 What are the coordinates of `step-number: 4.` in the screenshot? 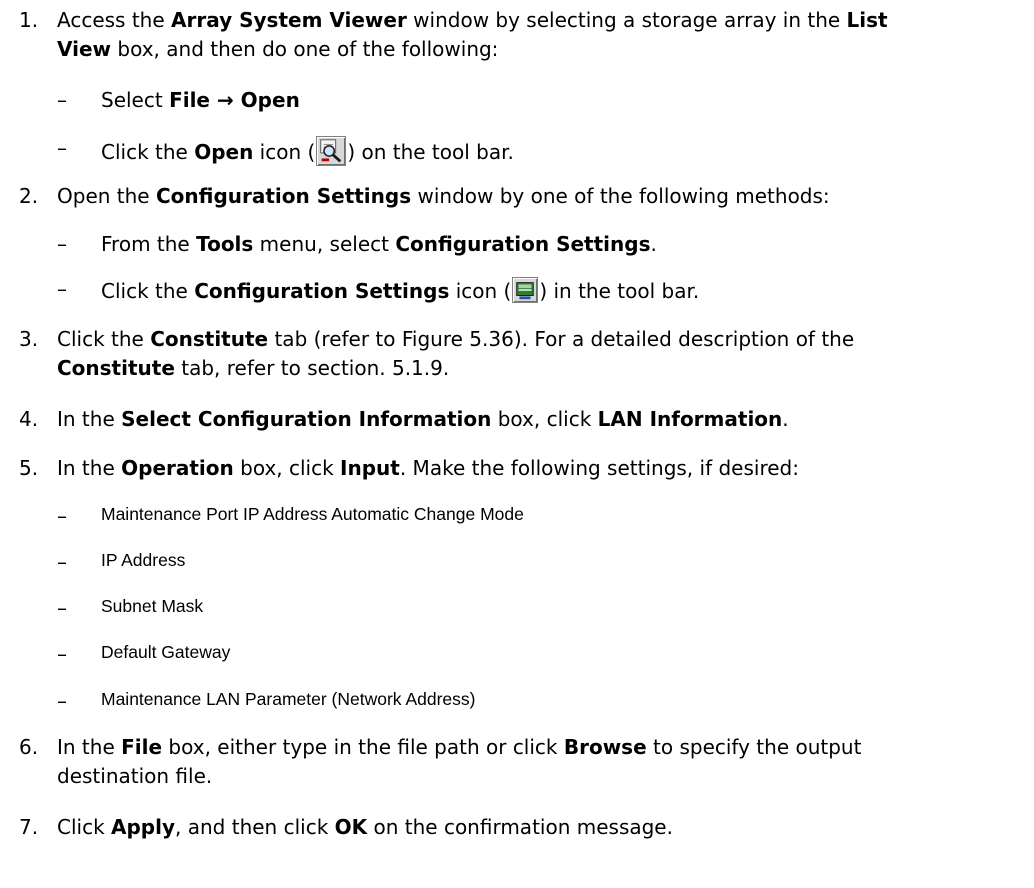 It's located at (29, 419).